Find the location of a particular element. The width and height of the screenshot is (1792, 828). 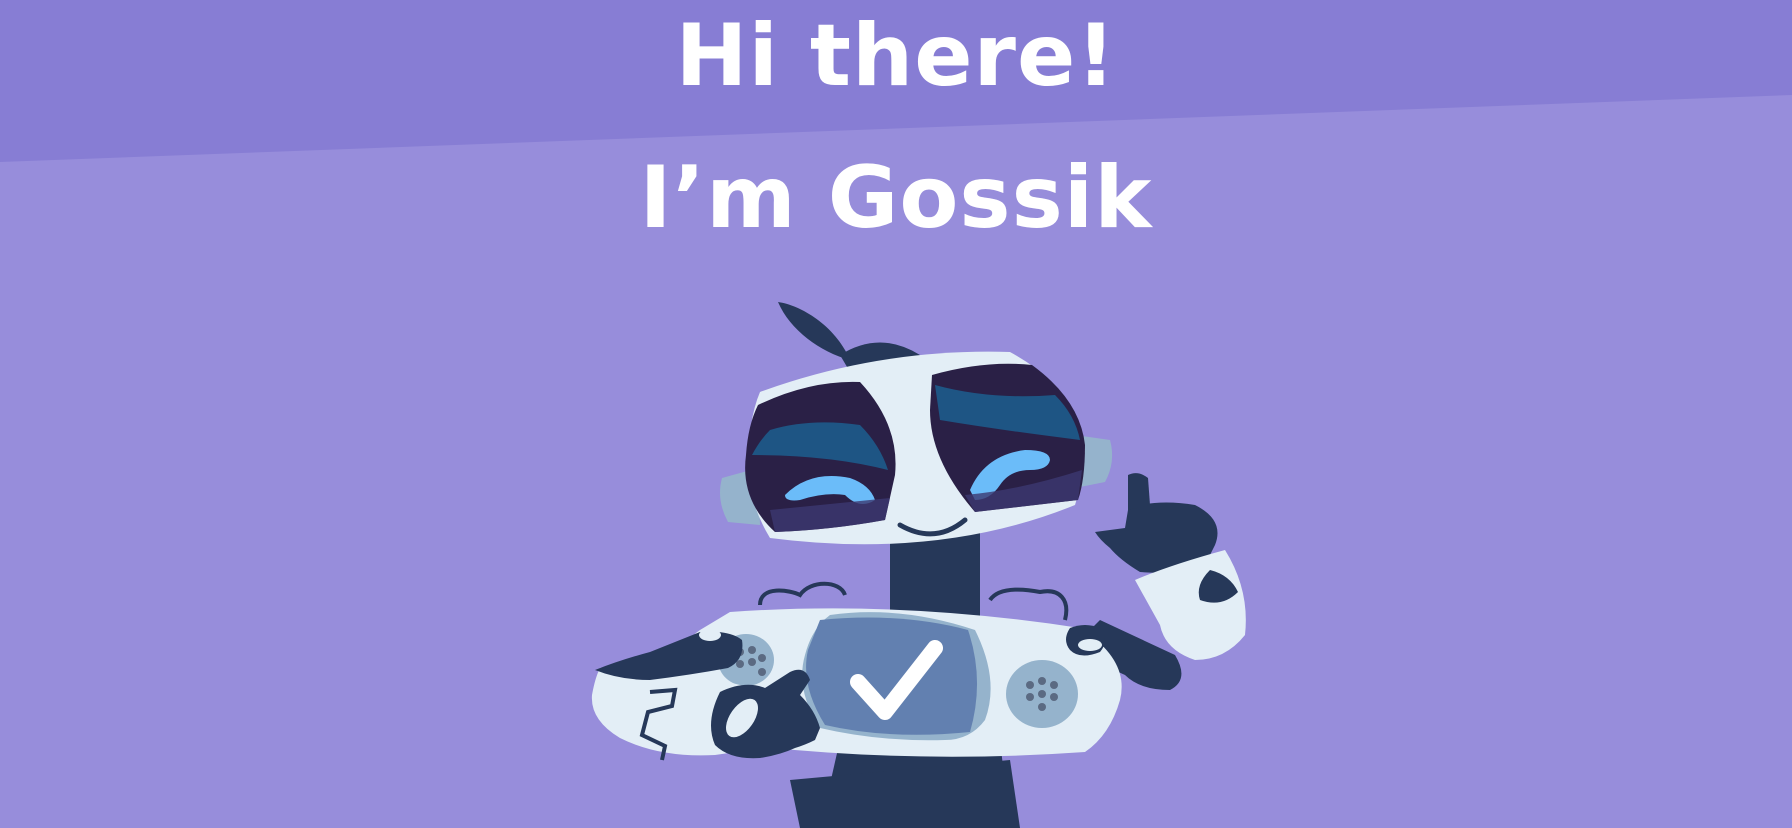

greeting-name: I’m Gossik is located at coordinates (896, 198).